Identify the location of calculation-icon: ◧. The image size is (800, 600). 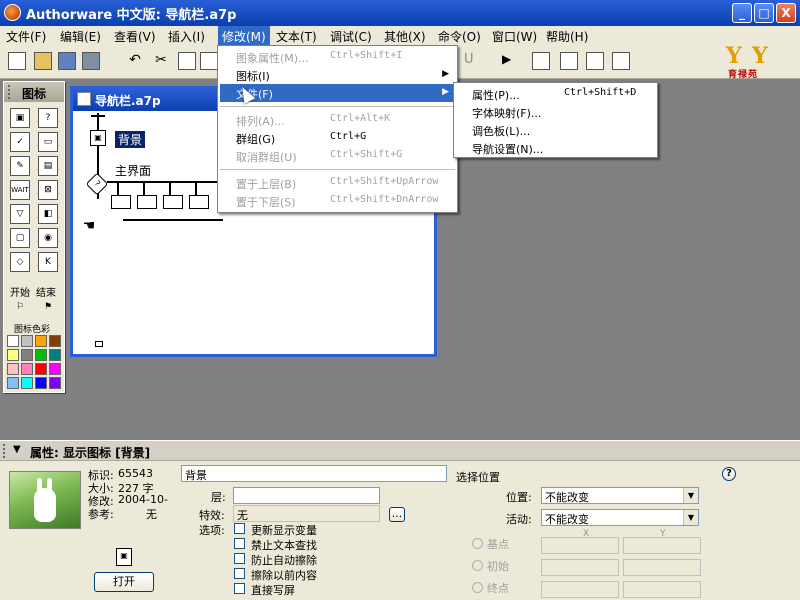
(48, 214).